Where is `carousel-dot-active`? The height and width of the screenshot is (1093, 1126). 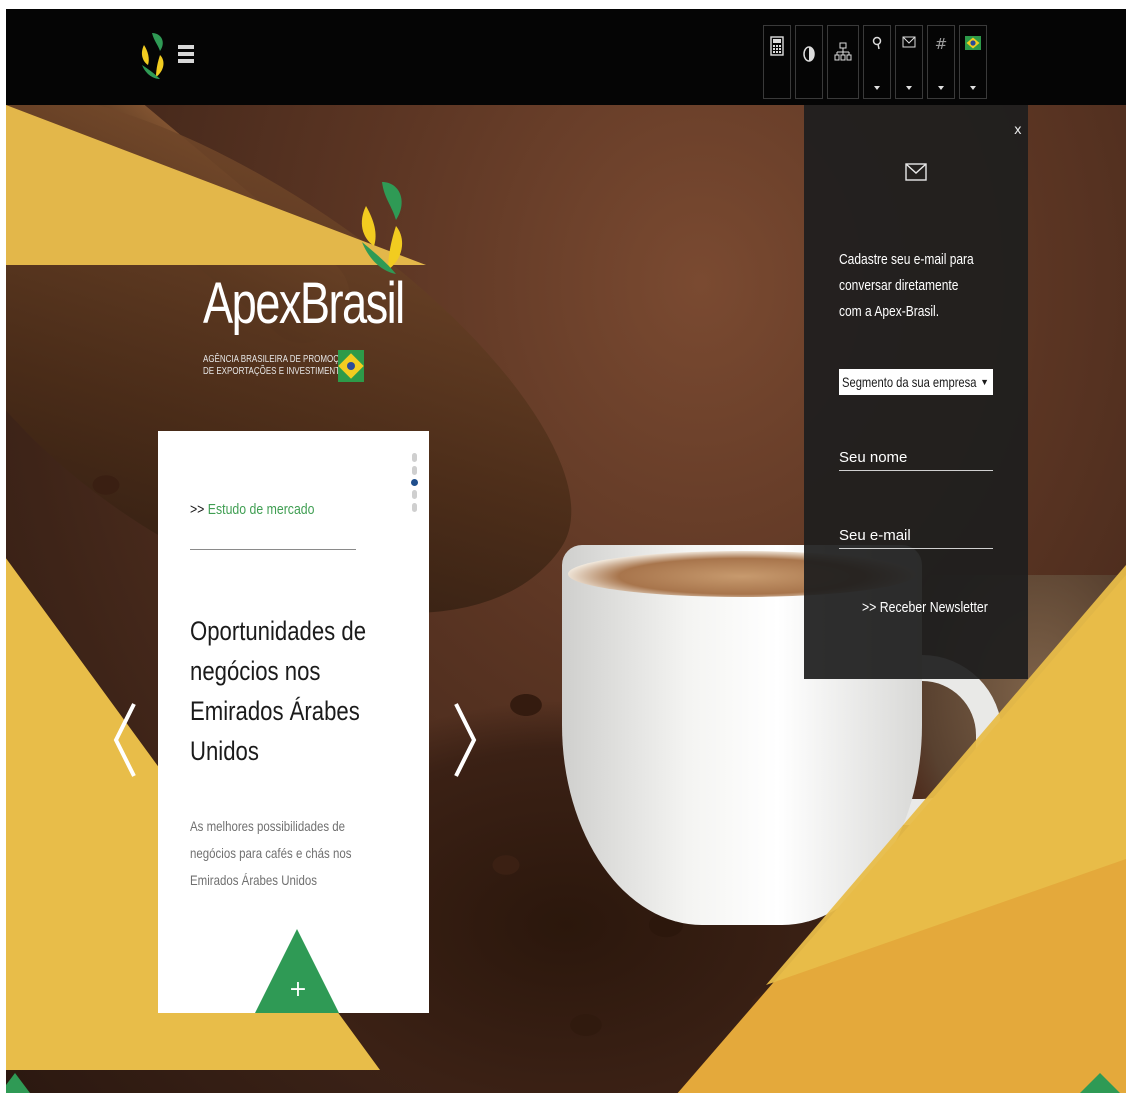 carousel-dot-active is located at coordinates (414, 482).